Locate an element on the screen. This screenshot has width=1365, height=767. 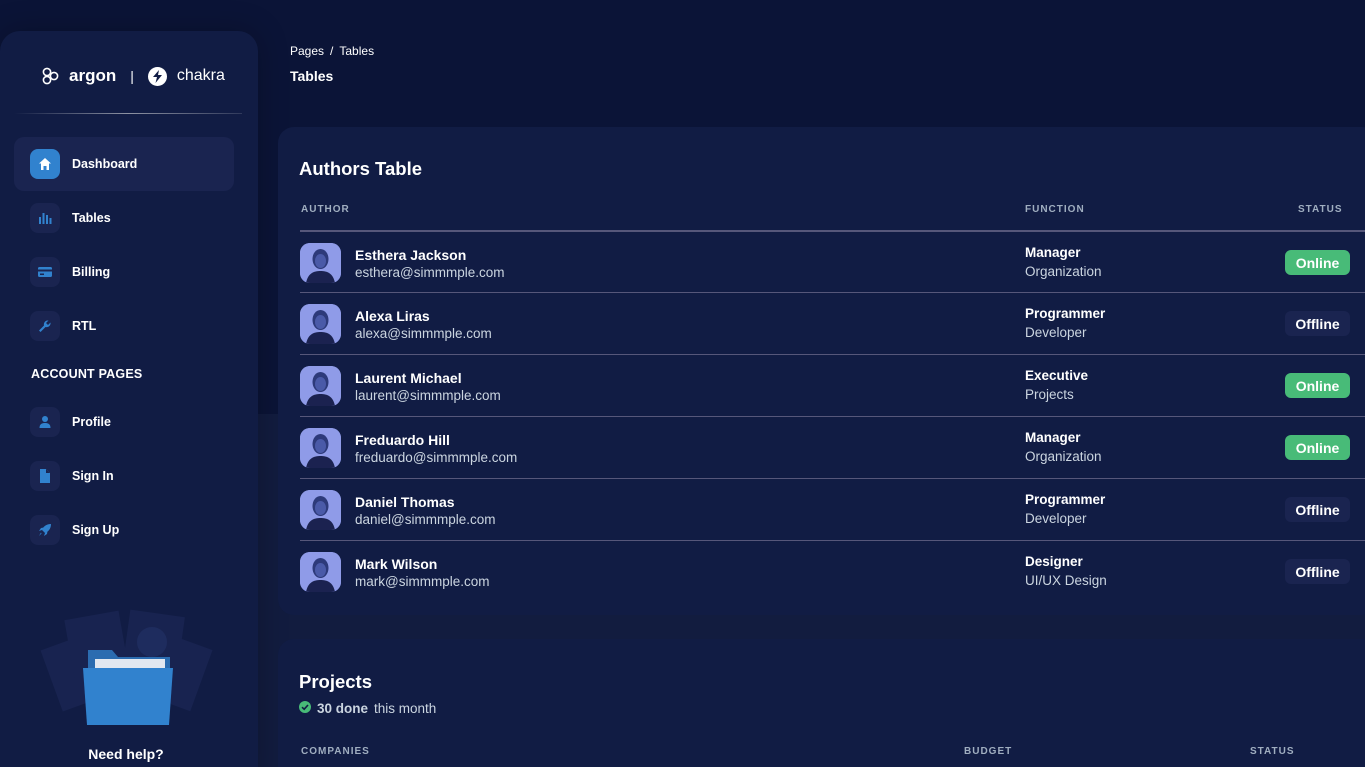
rocket-icon is located at coordinates (45, 530).